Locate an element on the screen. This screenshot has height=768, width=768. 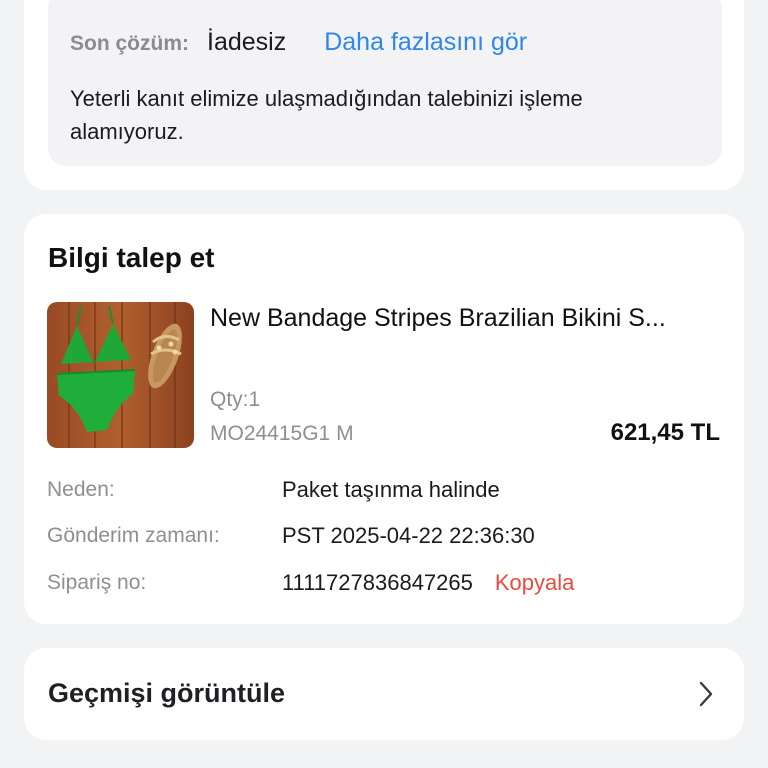
see-more-link: Daha fazlasını gör is located at coordinates (425, 42).